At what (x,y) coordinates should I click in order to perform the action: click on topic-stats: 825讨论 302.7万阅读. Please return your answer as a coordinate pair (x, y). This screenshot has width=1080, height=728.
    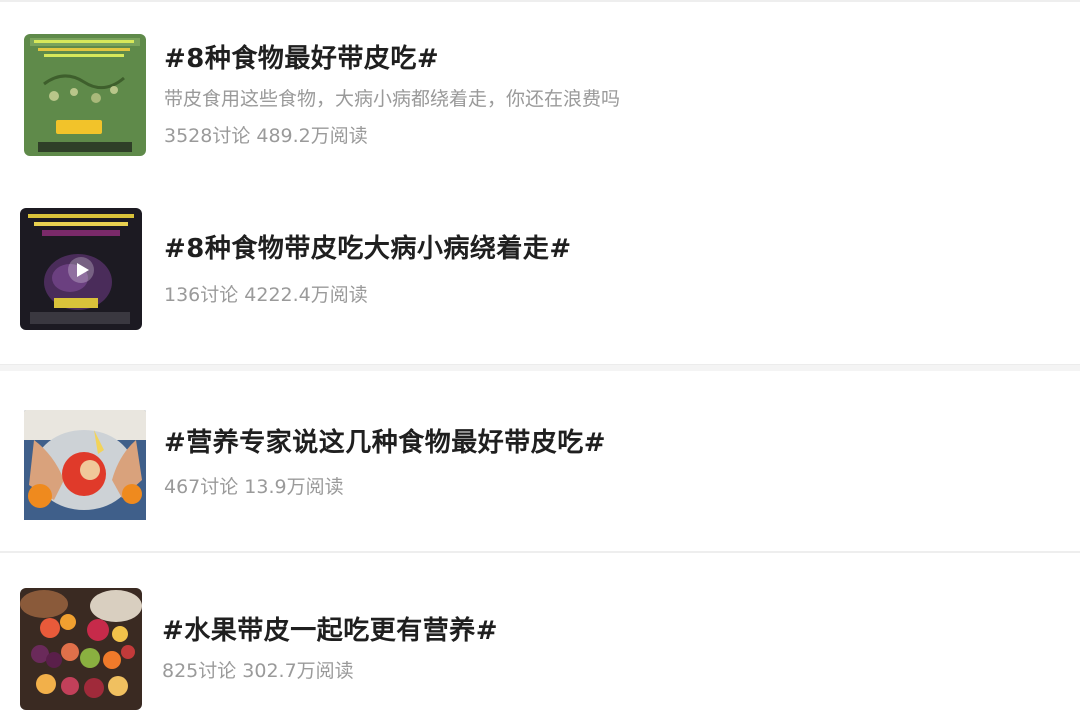
    Looking at the image, I should click on (258, 669).